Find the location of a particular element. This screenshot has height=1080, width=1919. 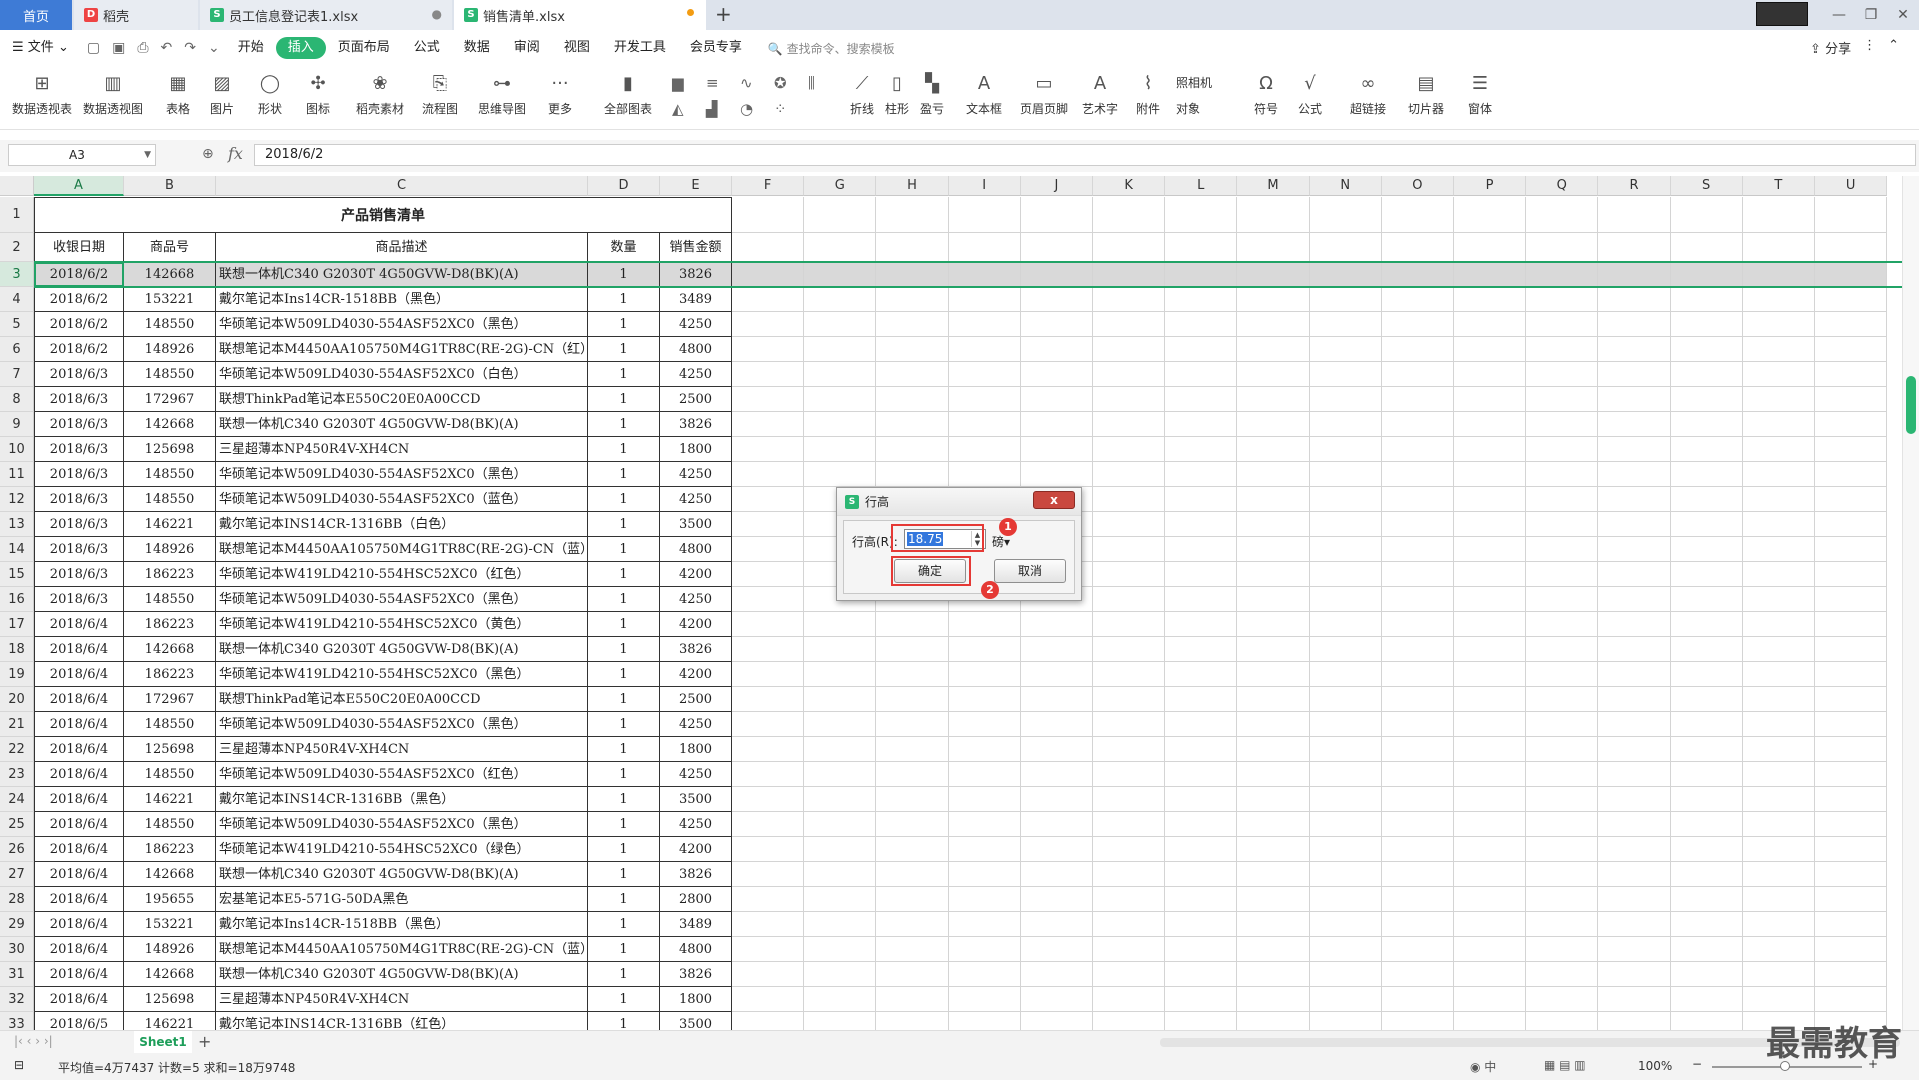

row-header: 22 is located at coordinates (17, 749).